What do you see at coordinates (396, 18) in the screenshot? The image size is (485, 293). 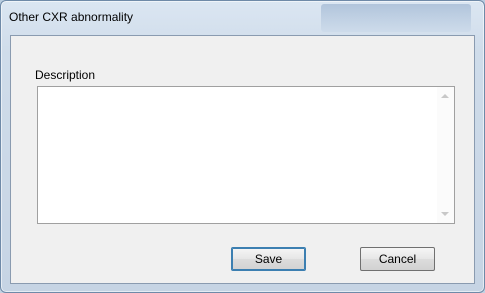 I see `title-bar-glass` at bounding box center [396, 18].